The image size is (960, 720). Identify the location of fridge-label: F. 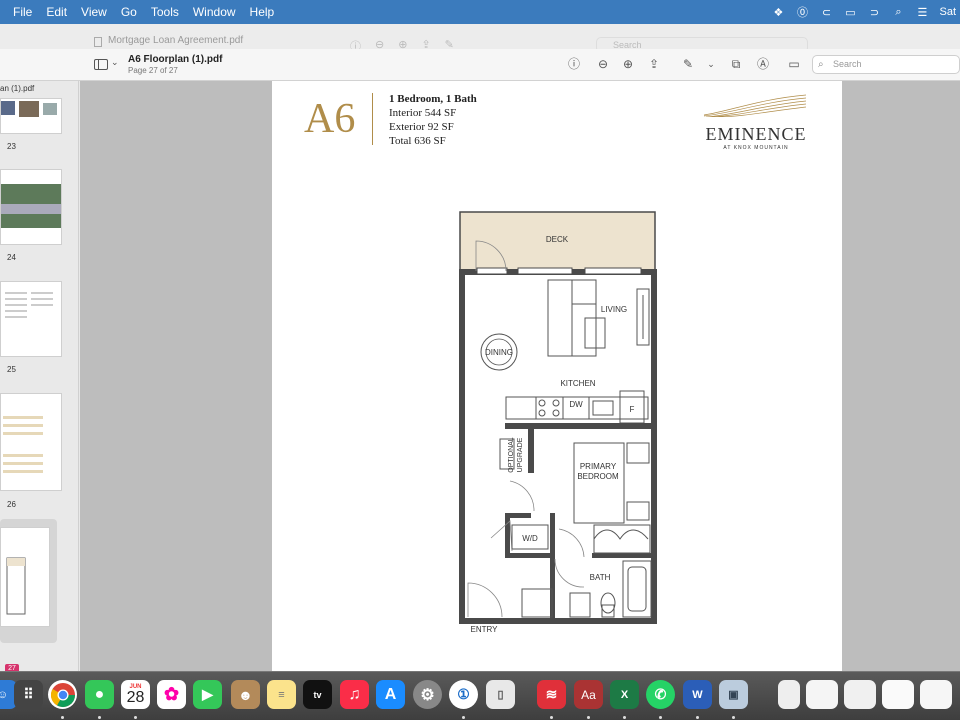
(632, 409).